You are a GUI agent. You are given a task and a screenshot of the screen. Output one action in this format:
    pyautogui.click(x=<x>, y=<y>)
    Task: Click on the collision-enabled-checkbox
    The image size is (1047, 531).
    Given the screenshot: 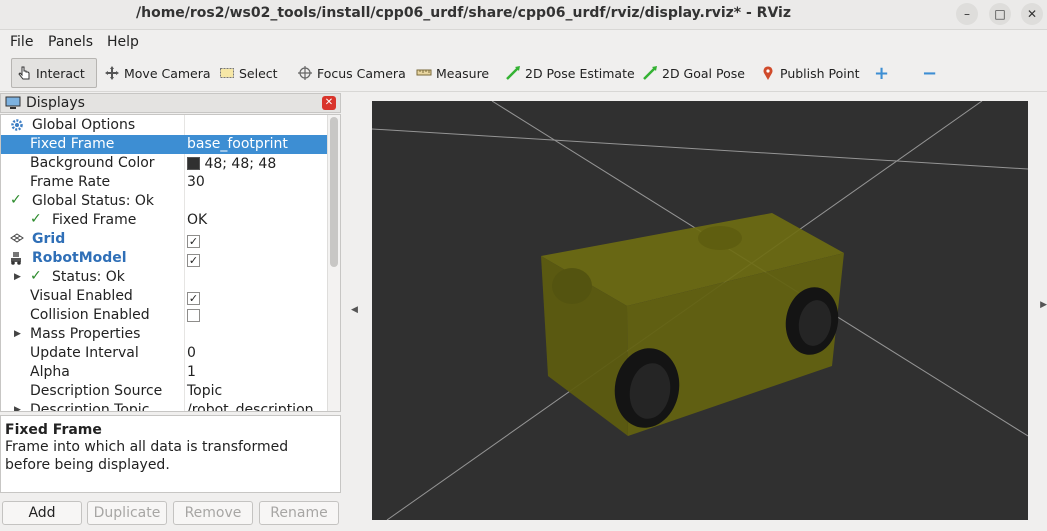 What is the action you would take?
    pyautogui.click(x=193, y=315)
    